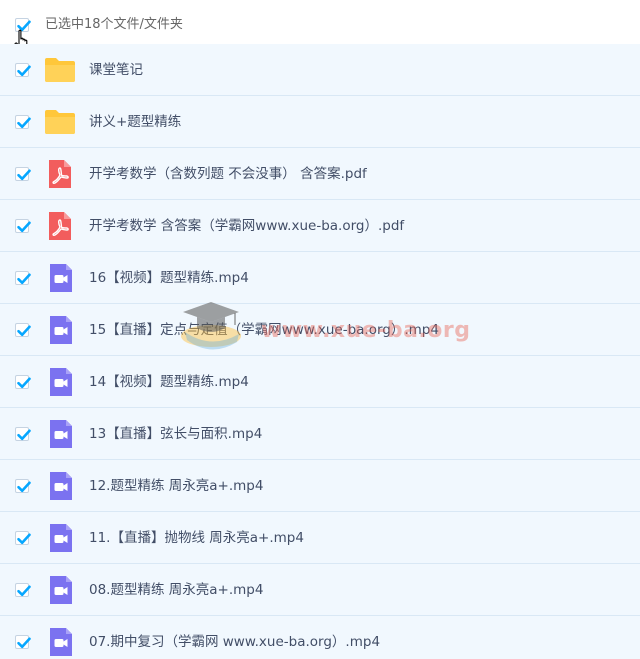 The height and width of the screenshot is (659, 640). What do you see at coordinates (320, 382) in the screenshot?
I see `file-row: 14【视频】题型精练.mp4` at bounding box center [320, 382].